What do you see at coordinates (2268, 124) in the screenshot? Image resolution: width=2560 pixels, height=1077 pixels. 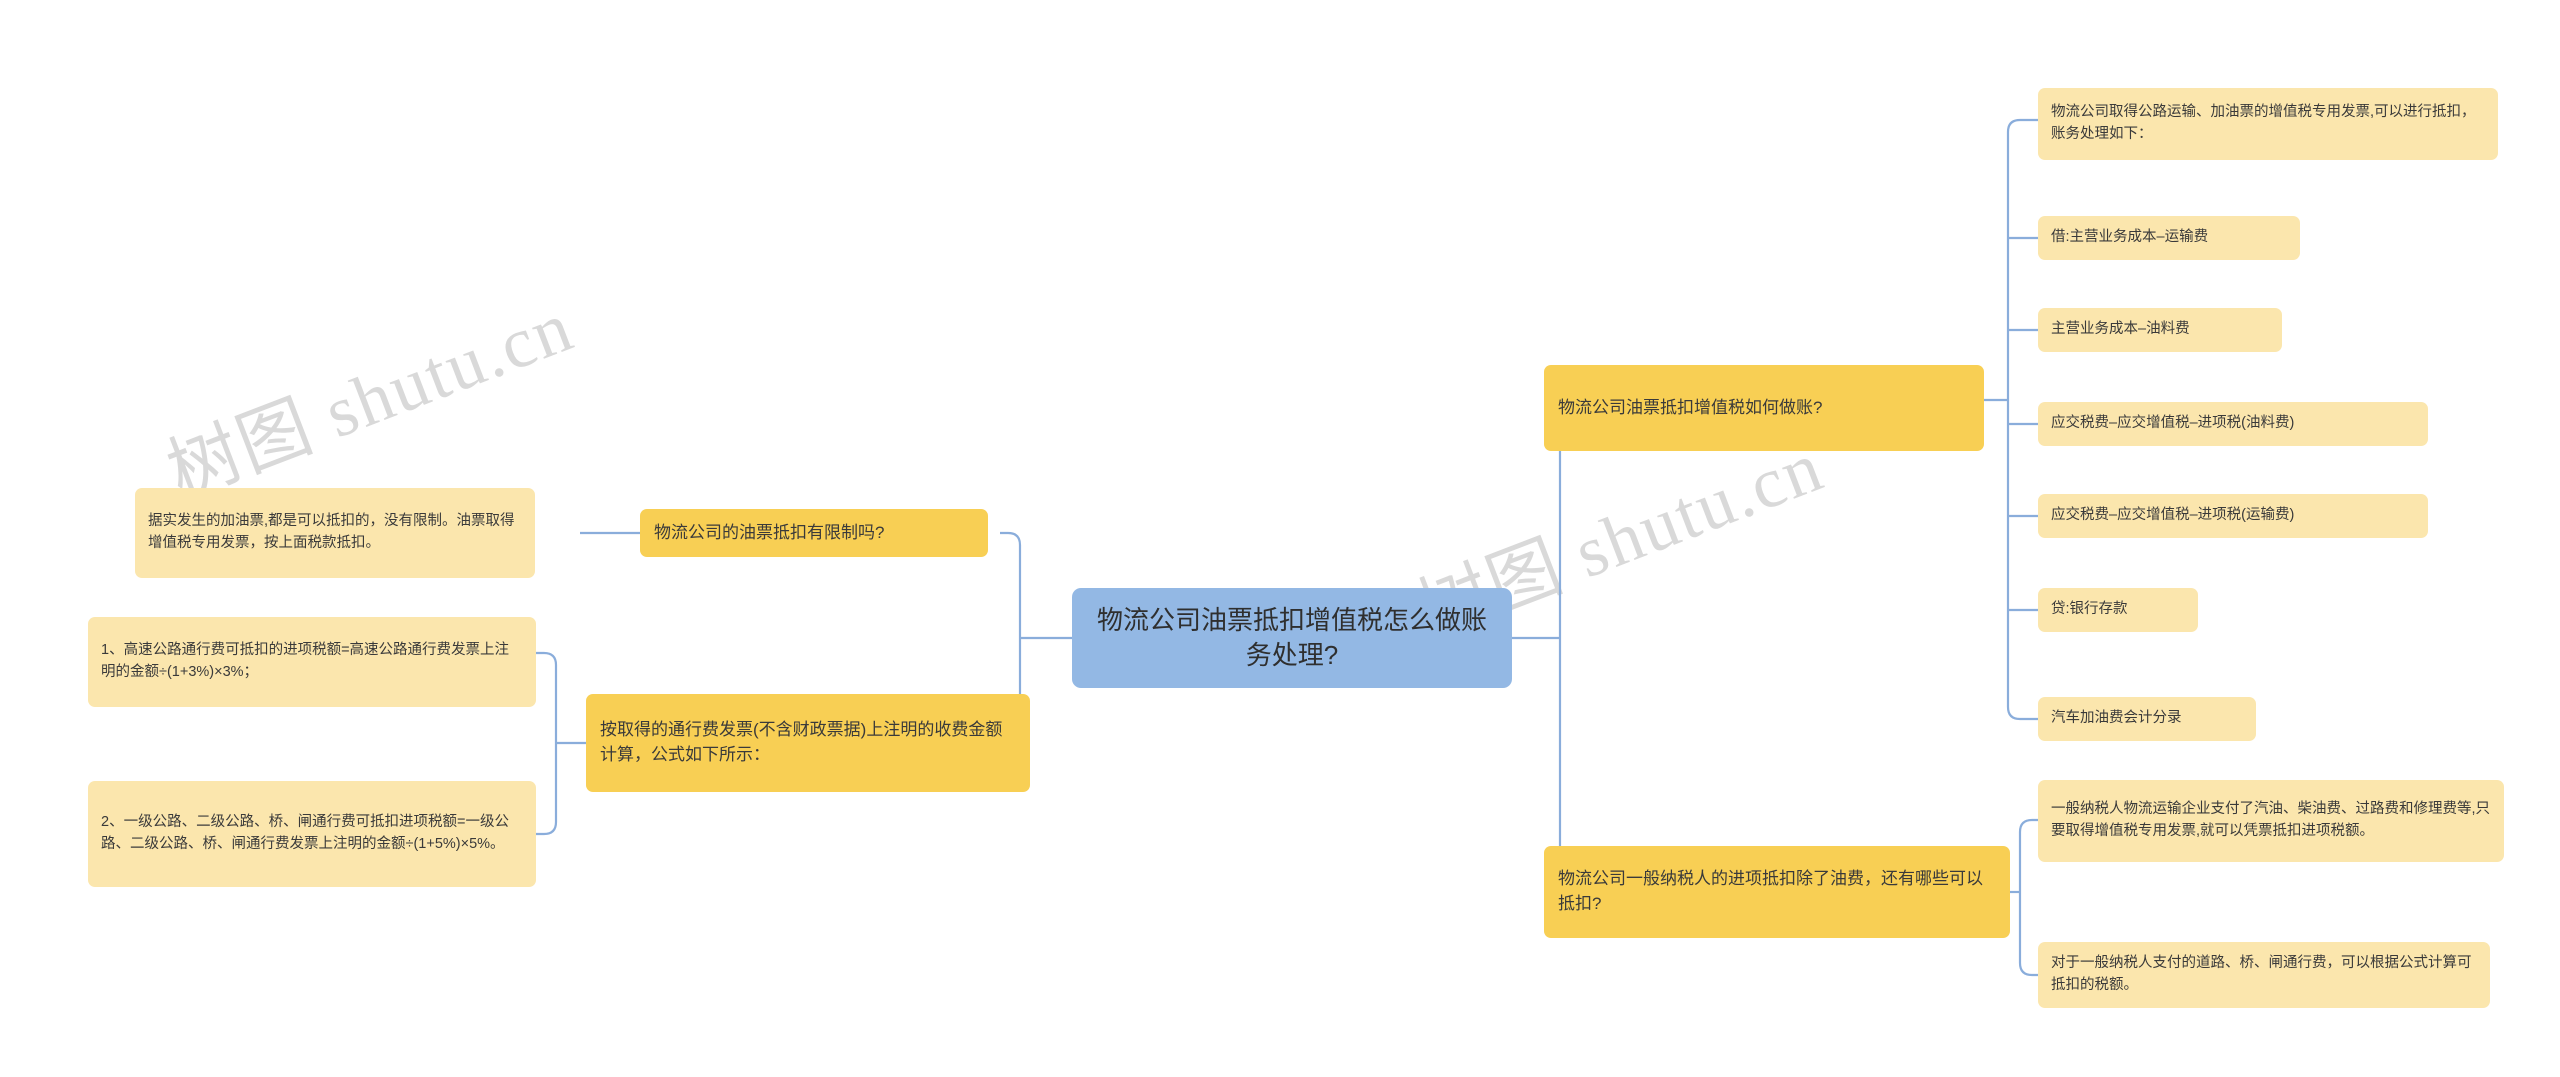 I see `right-leaf-node-1-1: 物流公司取得公路运输、加油票的增值税专用发票,可以进行抵扣，账务处理如下：` at bounding box center [2268, 124].